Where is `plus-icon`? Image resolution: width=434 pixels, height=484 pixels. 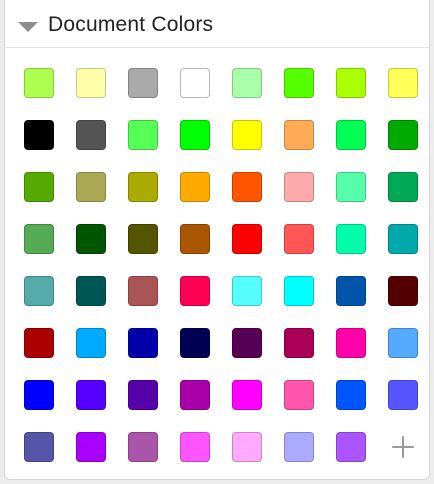
plus-icon is located at coordinates (403, 447).